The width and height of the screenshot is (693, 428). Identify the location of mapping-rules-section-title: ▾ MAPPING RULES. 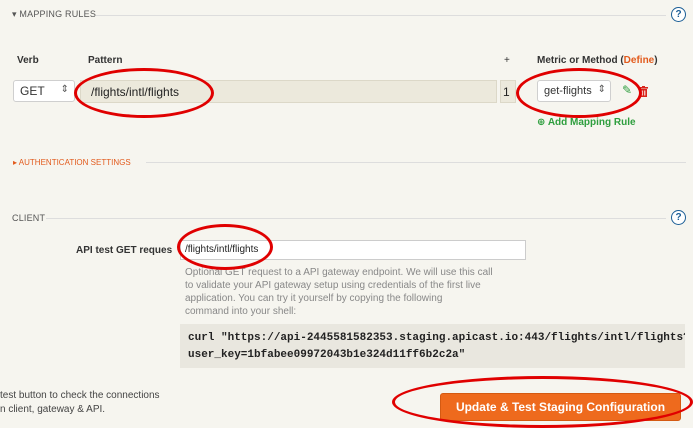
(54, 14).